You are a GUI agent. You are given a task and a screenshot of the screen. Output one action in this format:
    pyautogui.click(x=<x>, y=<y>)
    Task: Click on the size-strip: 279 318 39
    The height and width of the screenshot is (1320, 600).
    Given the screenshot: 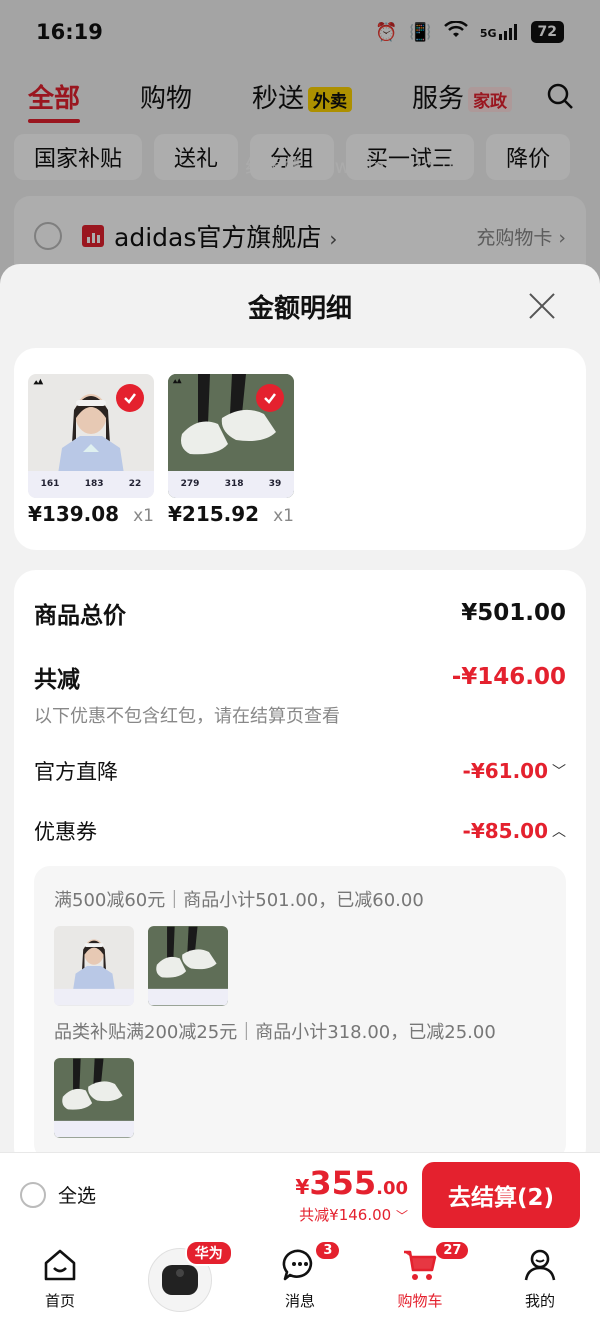 What is the action you would take?
    pyautogui.click(x=231, y=484)
    